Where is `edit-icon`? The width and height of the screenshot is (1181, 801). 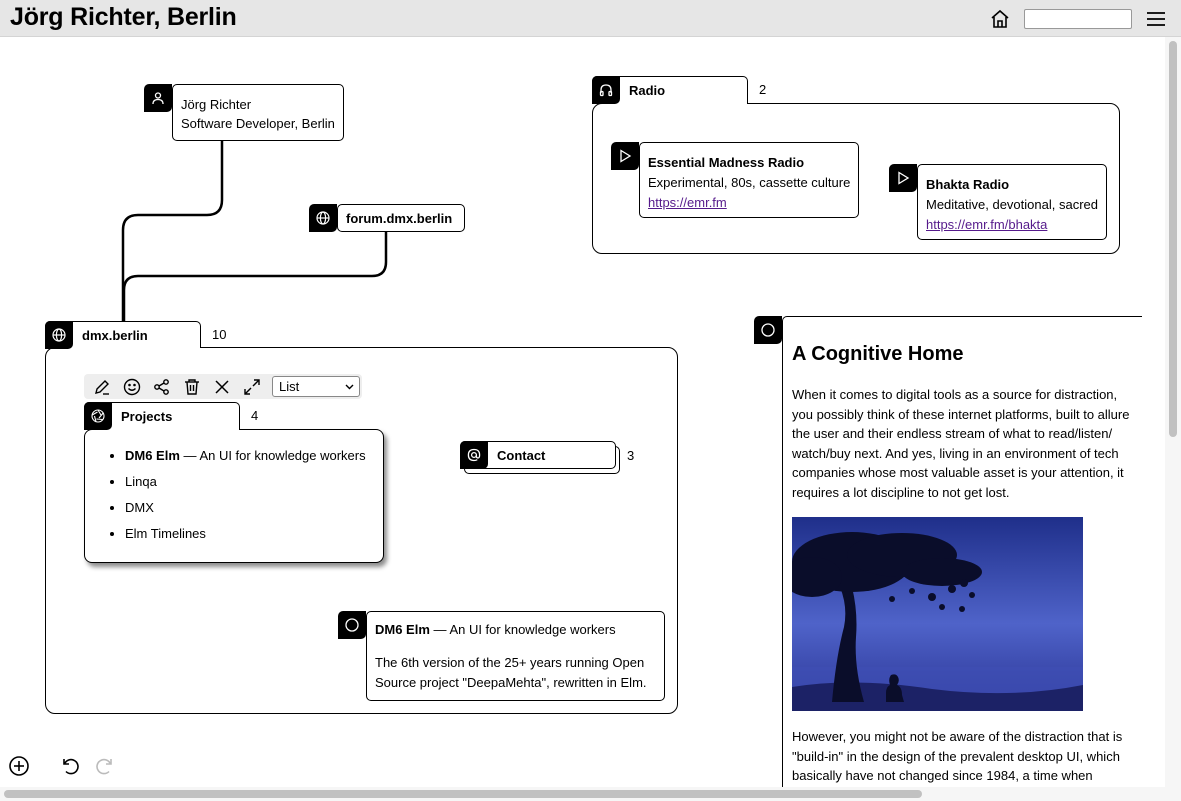
edit-icon is located at coordinates (102, 387).